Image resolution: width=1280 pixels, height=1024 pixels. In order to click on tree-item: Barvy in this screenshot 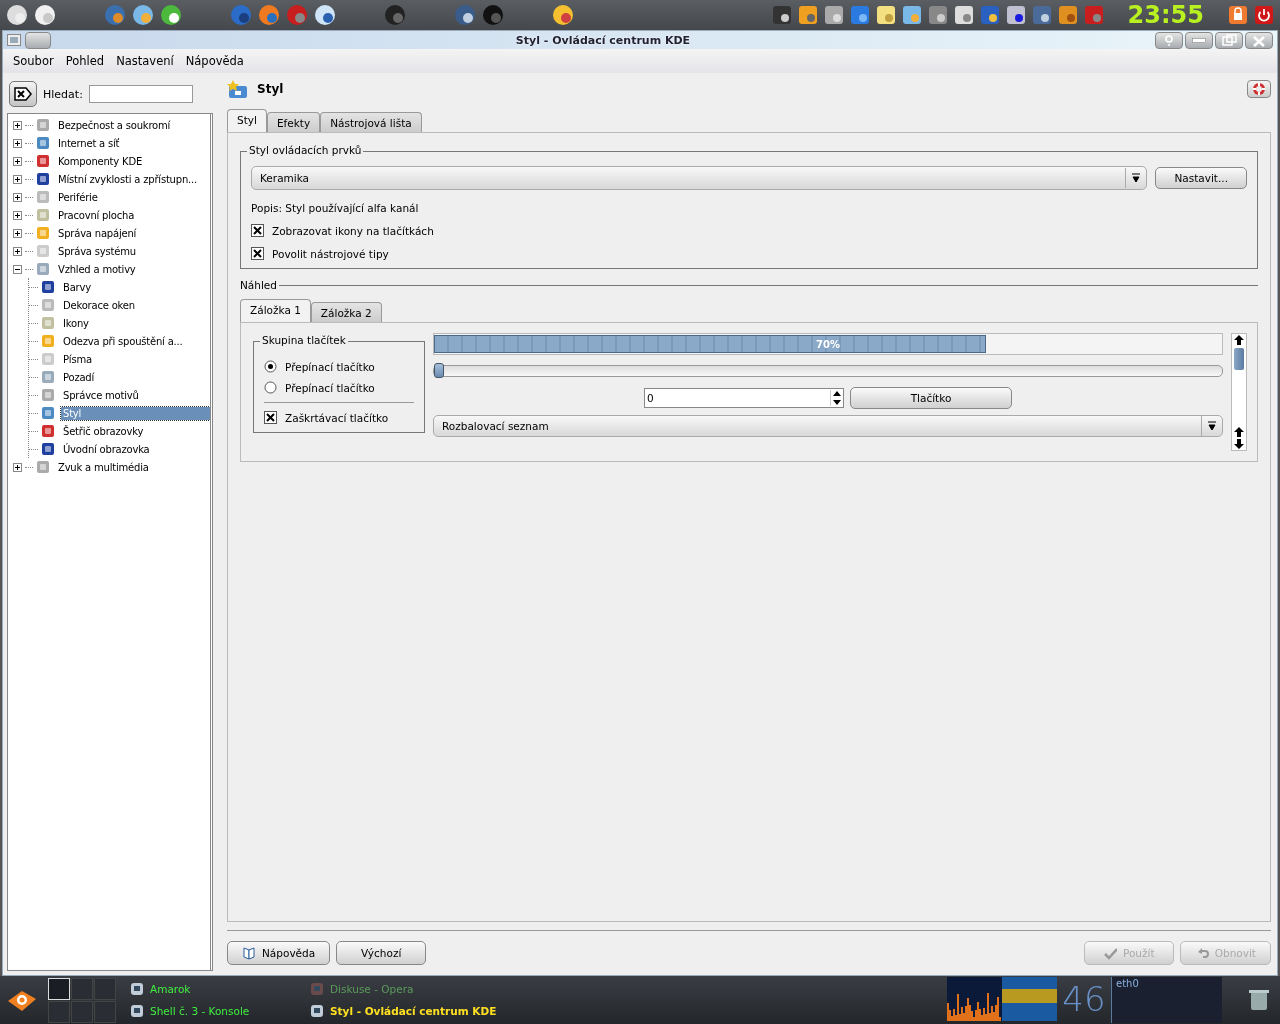, I will do `click(77, 287)`.